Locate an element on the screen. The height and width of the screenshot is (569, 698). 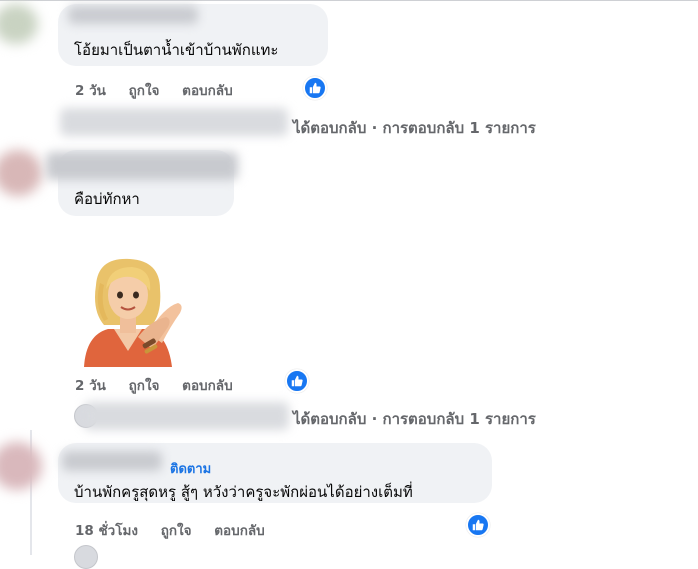
waving-woman-sticker is located at coordinates (133, 311).